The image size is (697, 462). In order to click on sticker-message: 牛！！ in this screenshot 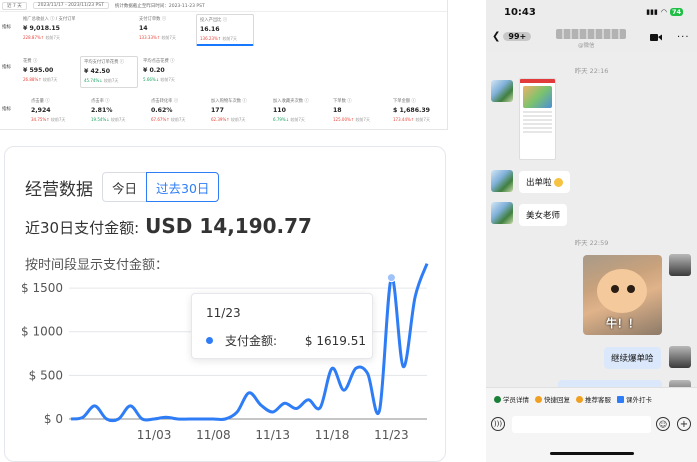, I will do `click(622, 295)`.